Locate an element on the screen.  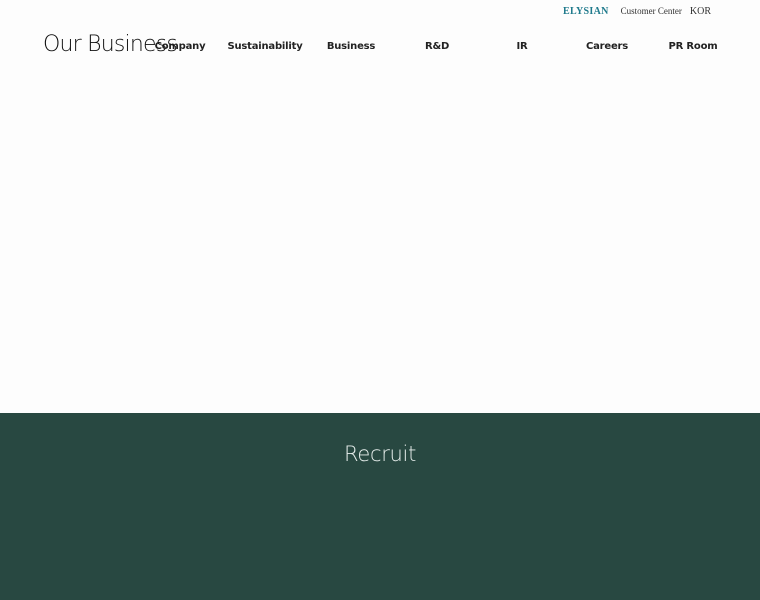
recruit-title: Recruit is located at coordinates (380, 454).